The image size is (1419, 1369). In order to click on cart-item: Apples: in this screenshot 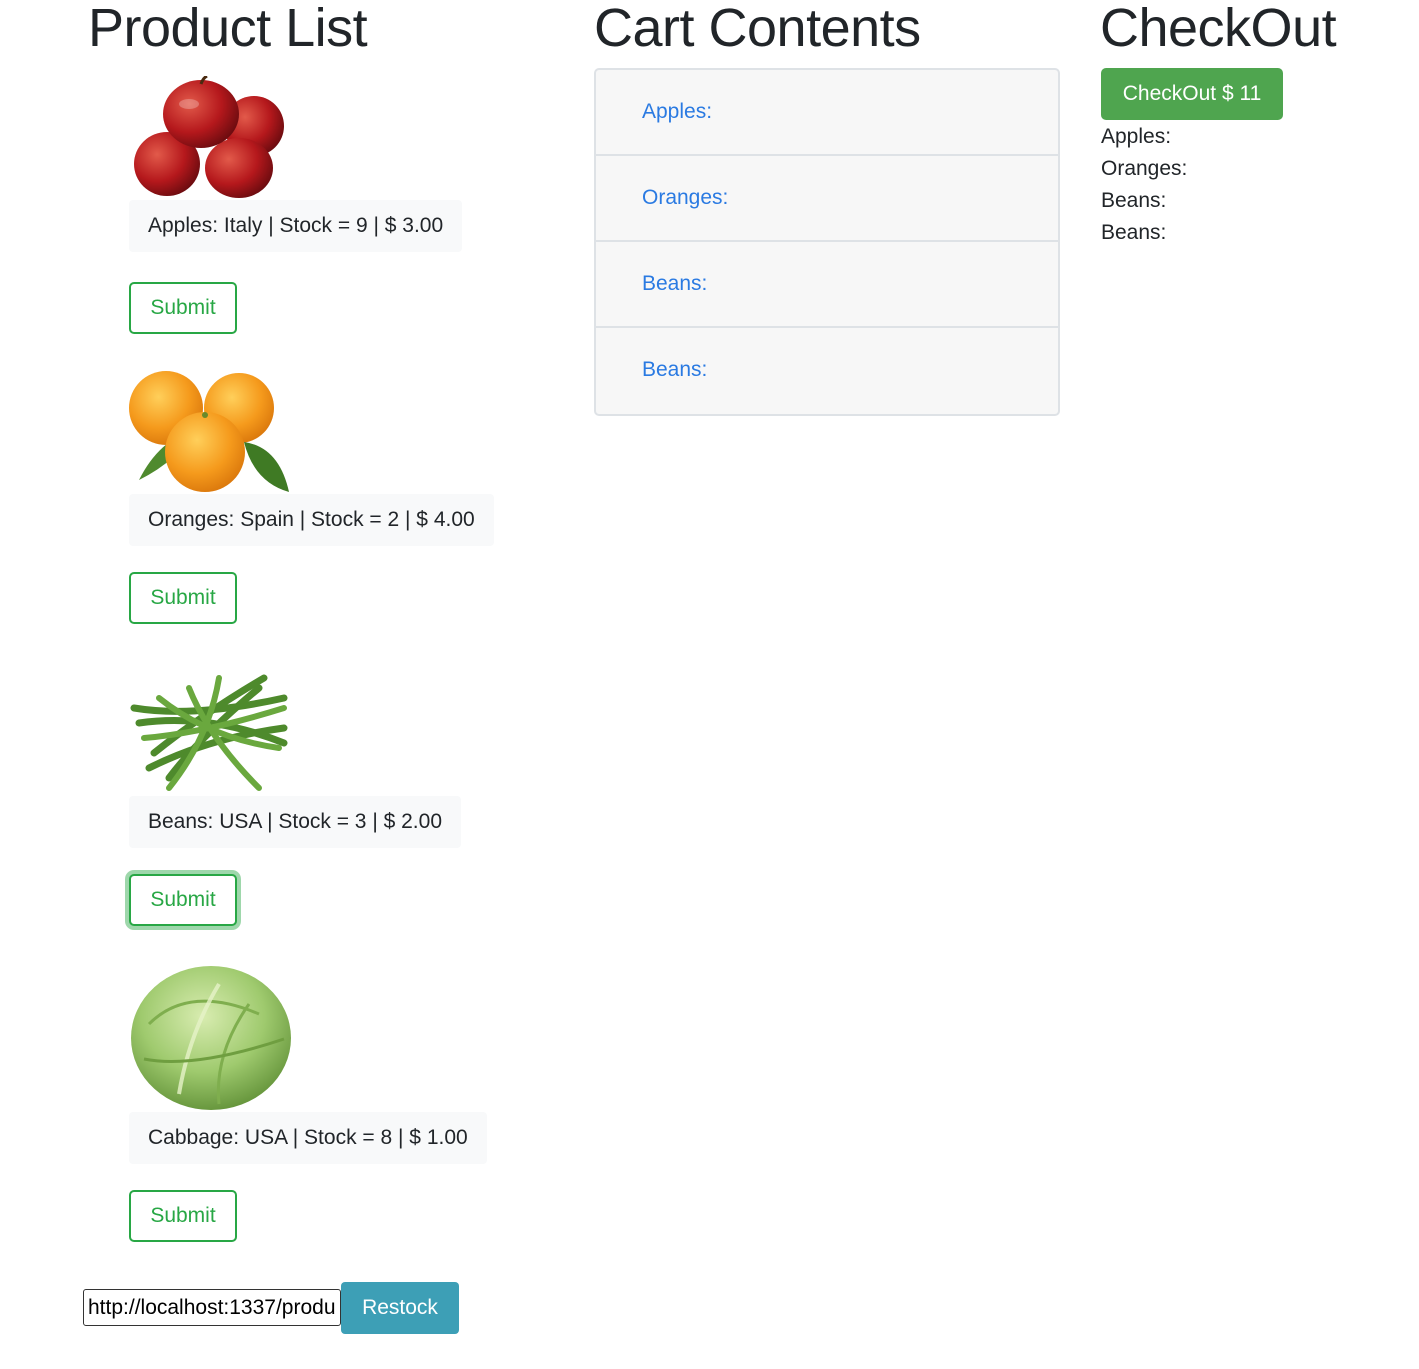, I will do `click(827, 113)`.